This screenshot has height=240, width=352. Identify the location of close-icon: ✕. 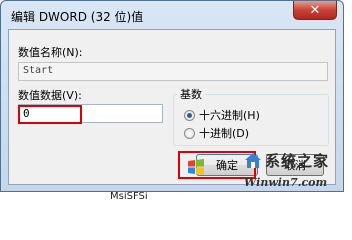
(315, 10).